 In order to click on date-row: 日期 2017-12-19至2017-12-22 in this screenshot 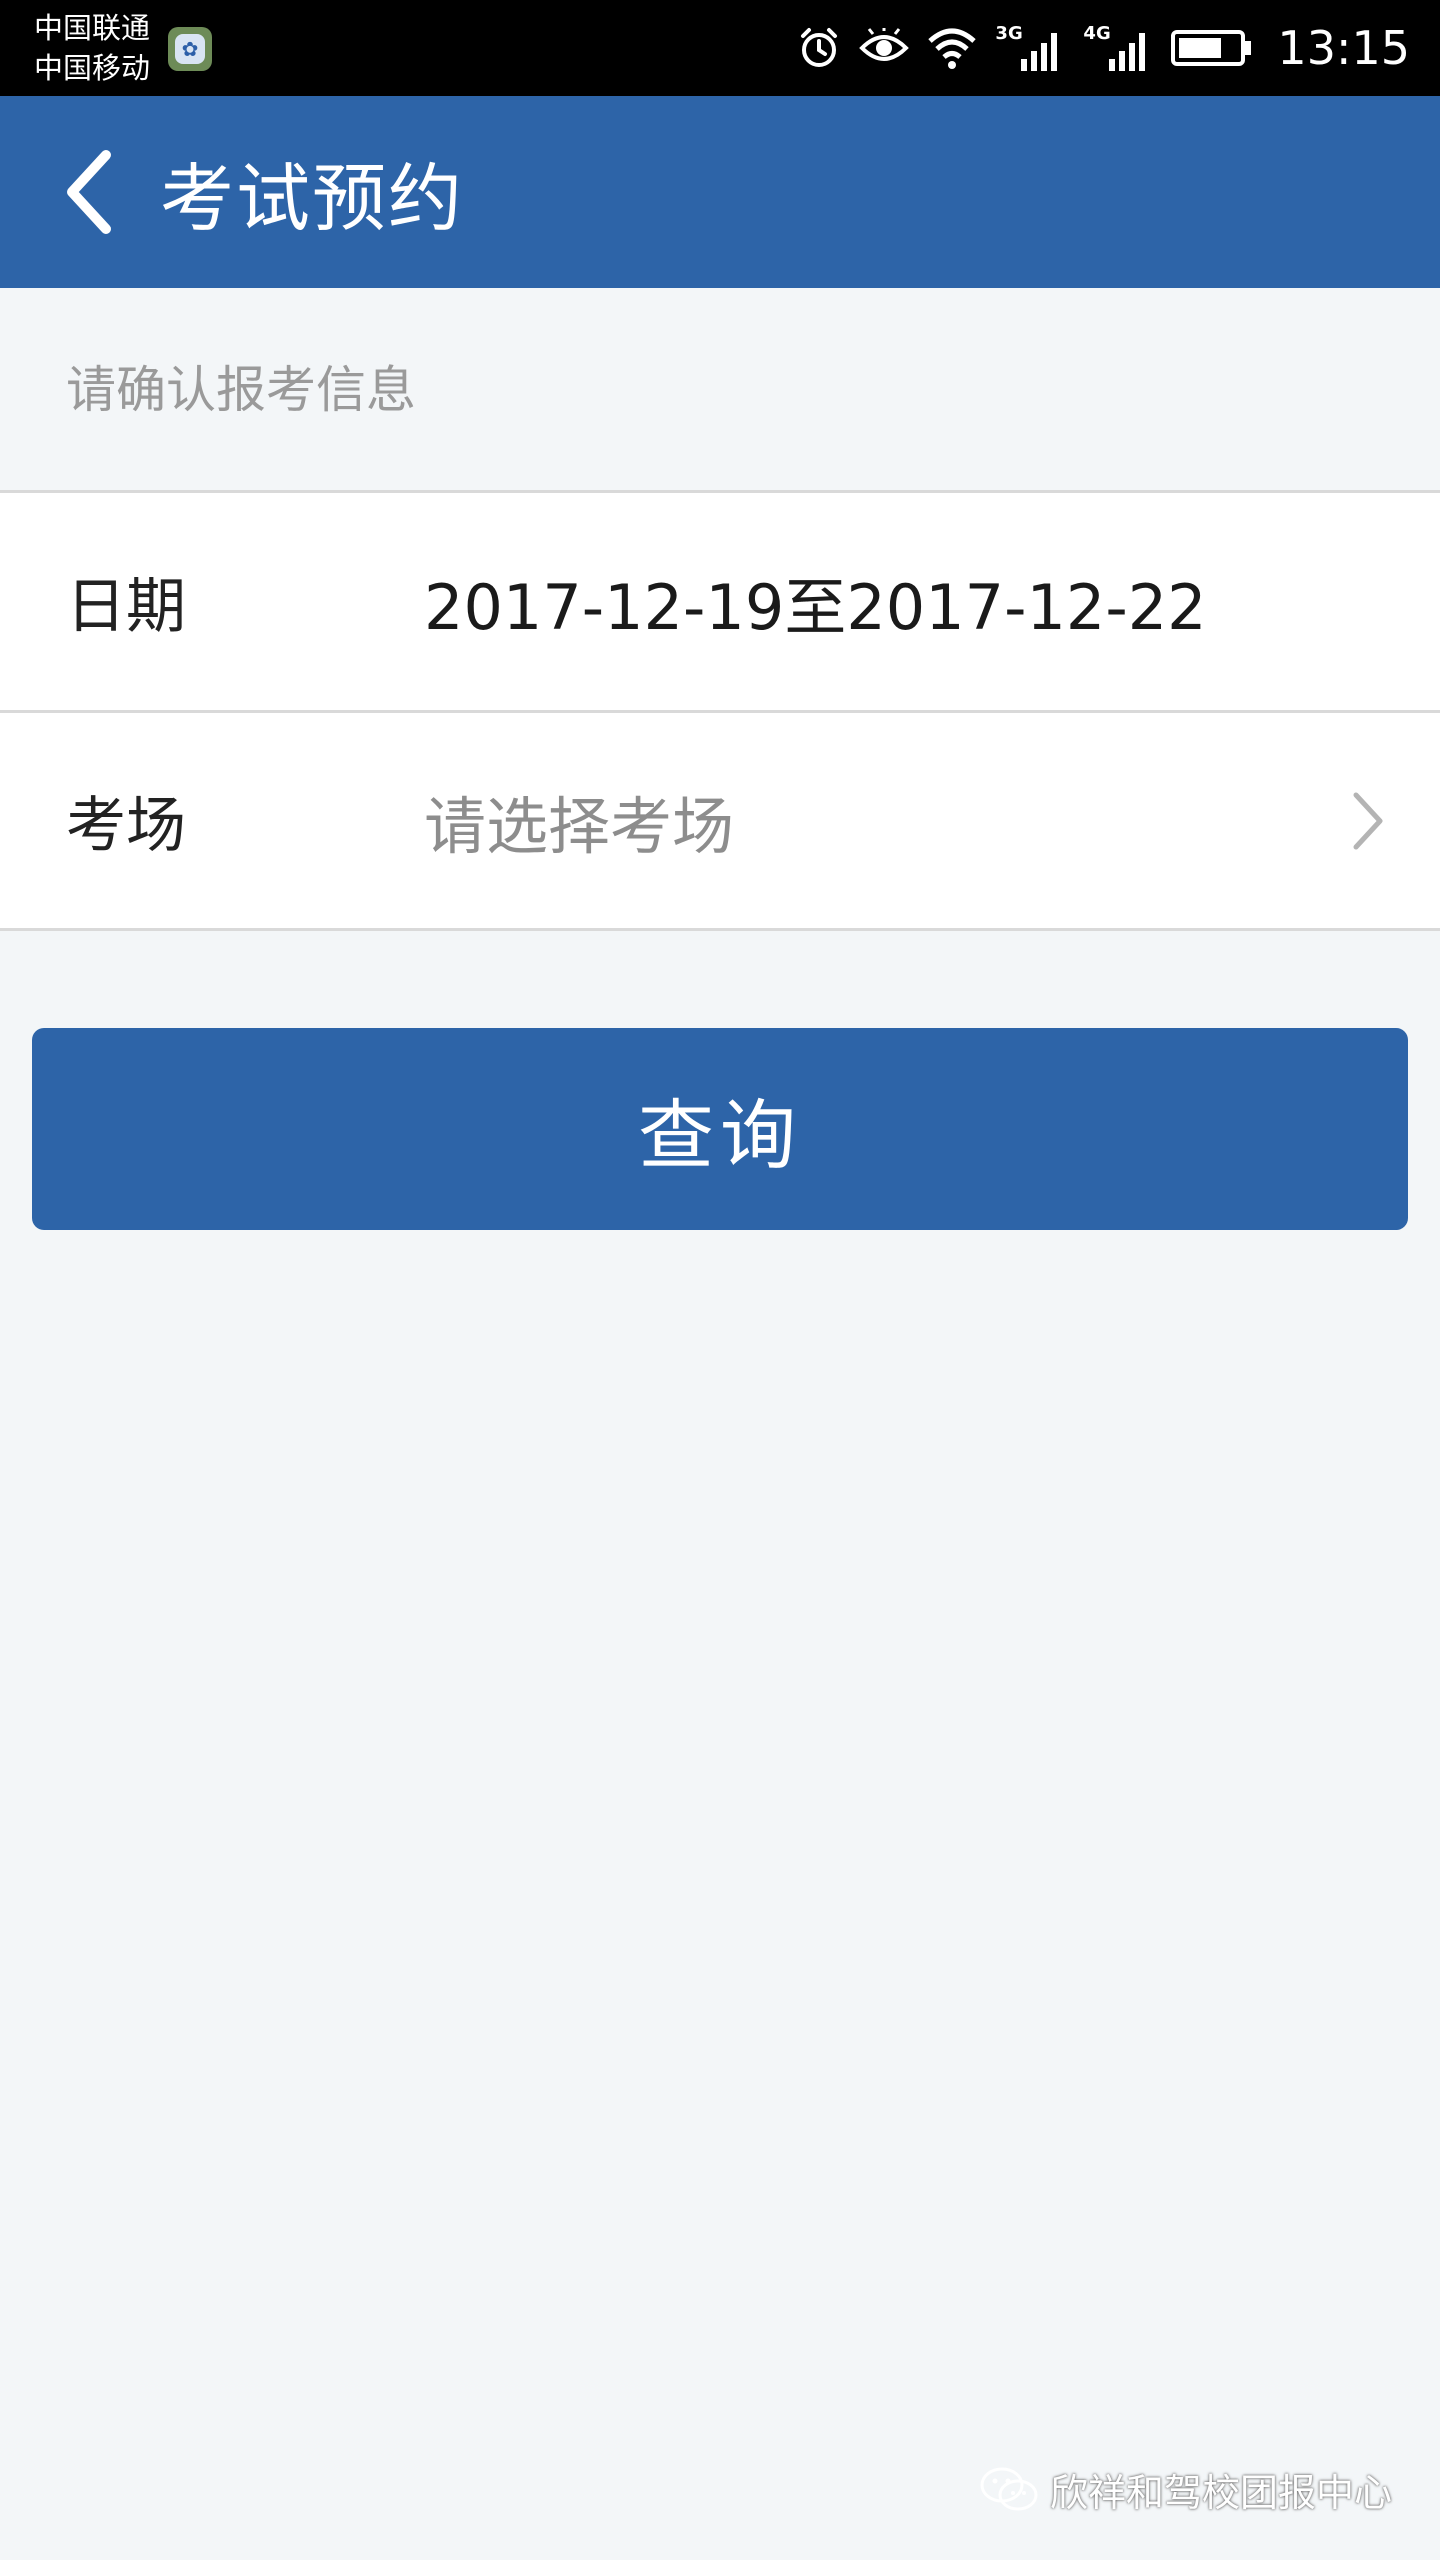, I will do `click(720, 601)`.